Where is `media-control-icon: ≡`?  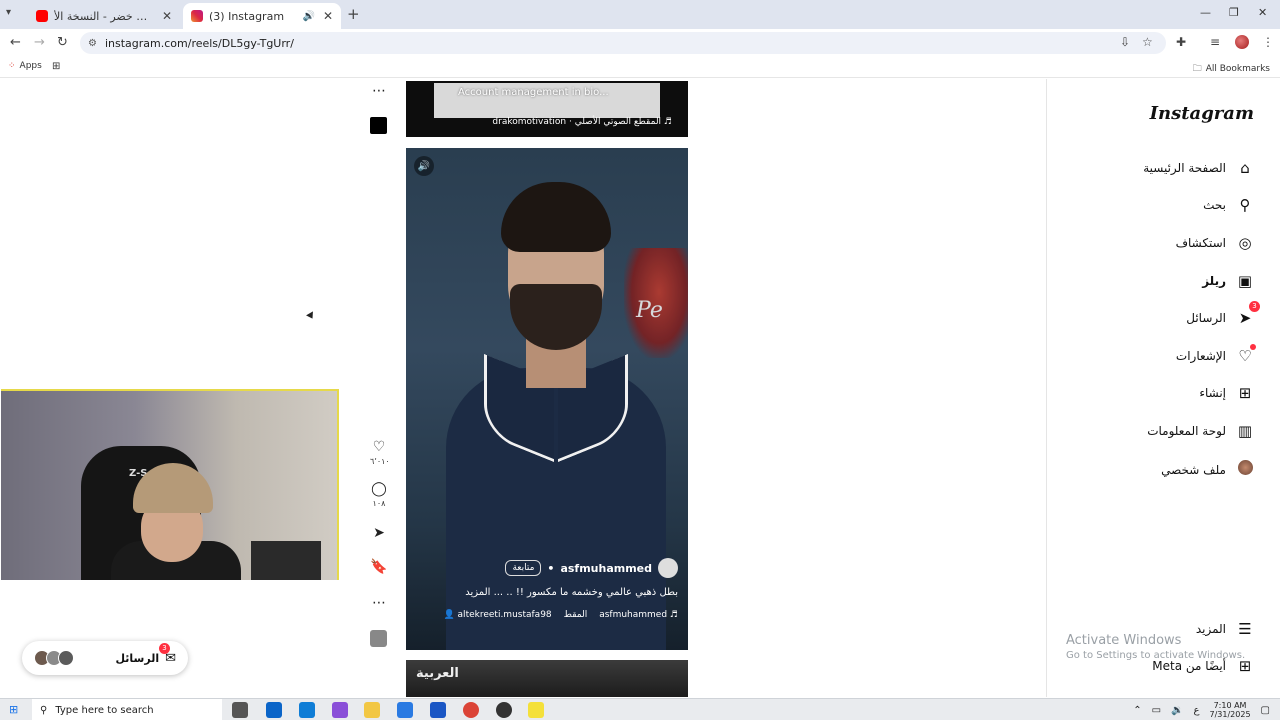 media-control-icon: ≡ is located at coordinates (1215, 42).